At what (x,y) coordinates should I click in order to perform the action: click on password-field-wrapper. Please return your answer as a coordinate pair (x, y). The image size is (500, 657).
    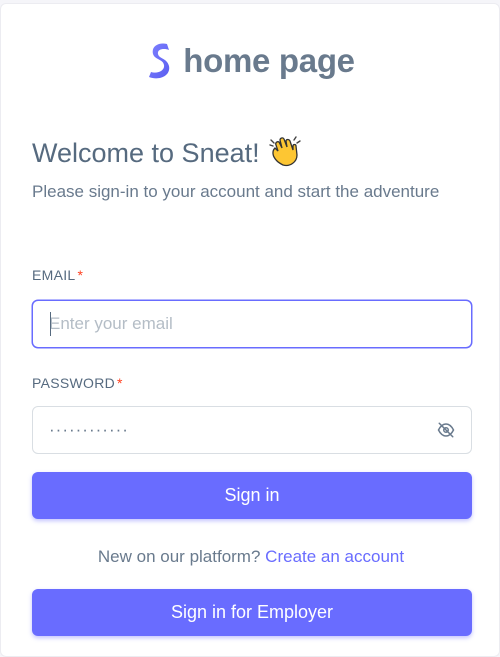
    Looking at the image, I should click on (252, 430).